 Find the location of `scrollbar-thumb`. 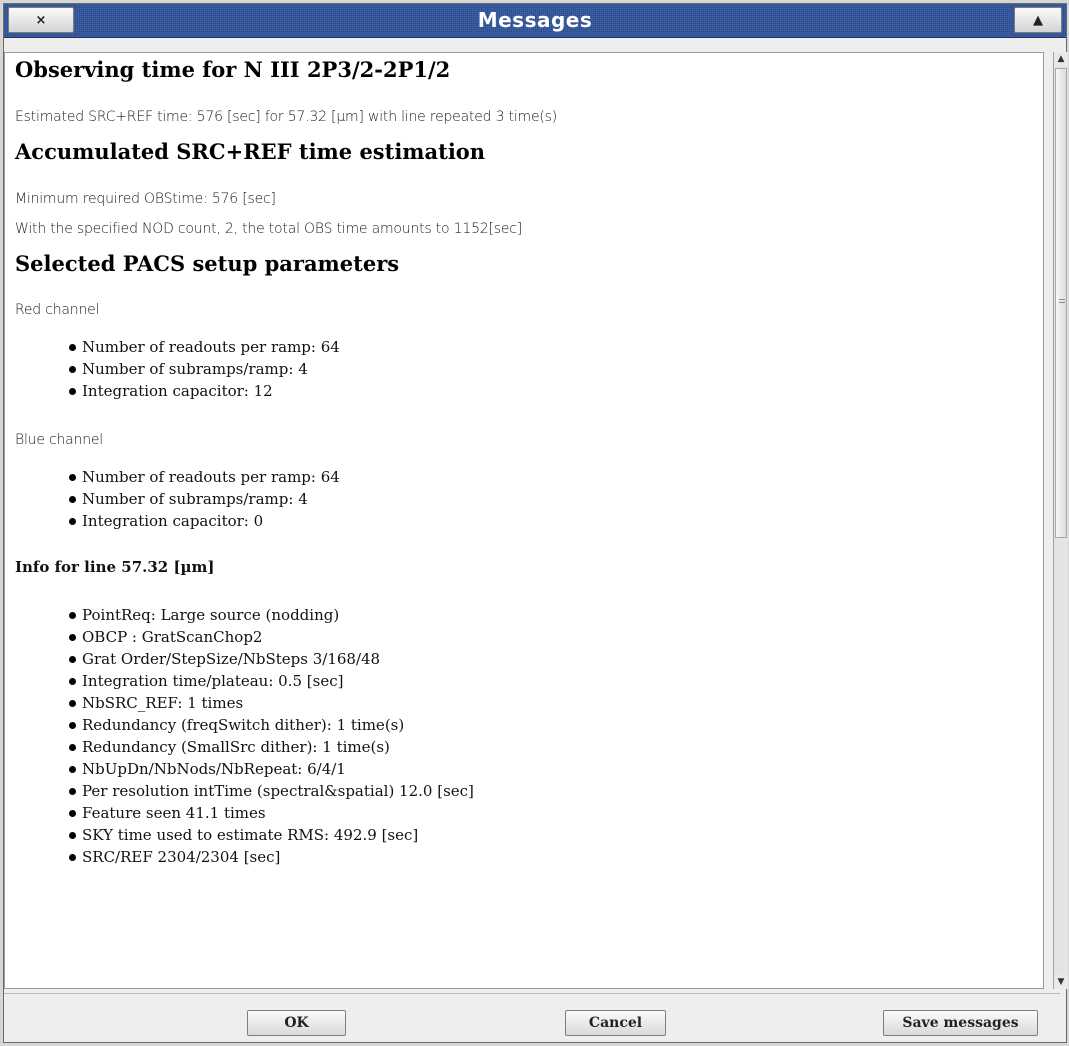

scrollbar-thumb is located at coordinates (1061, 303).